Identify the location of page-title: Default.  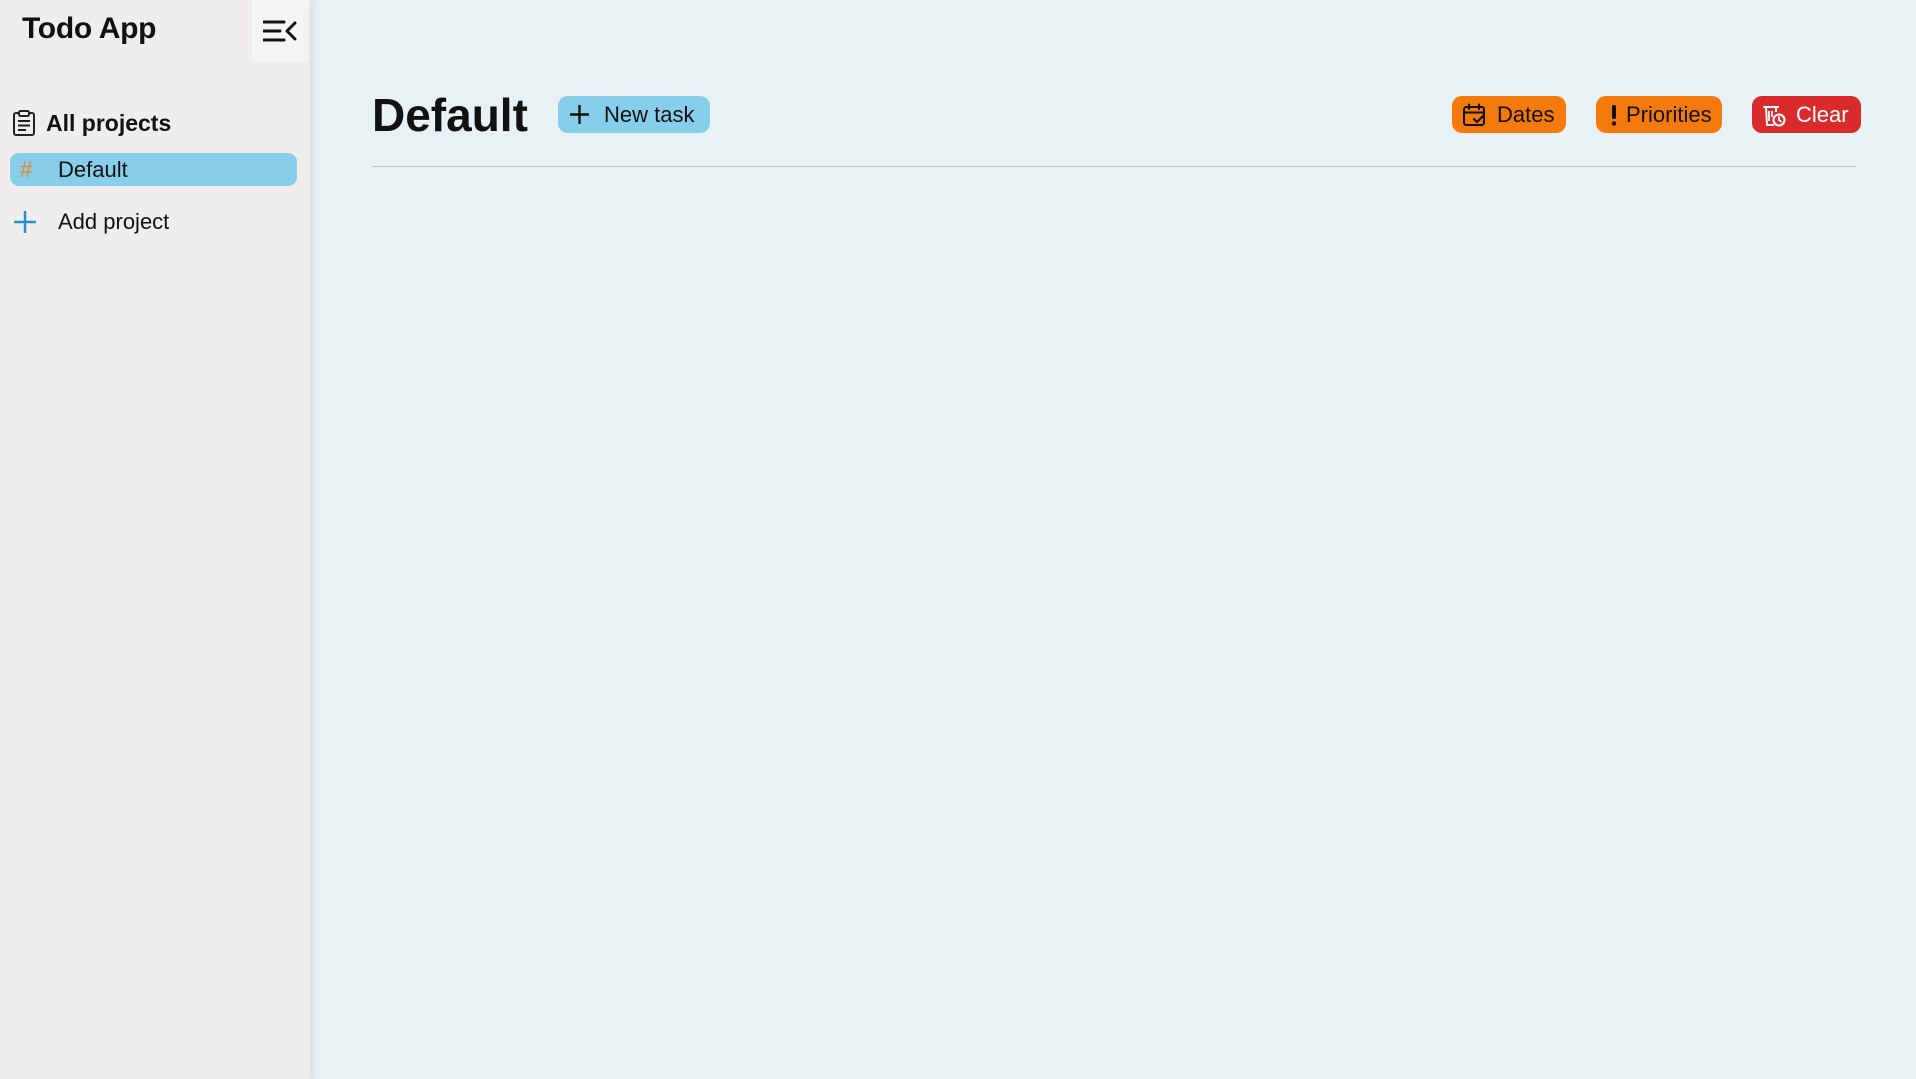
(450, 115).